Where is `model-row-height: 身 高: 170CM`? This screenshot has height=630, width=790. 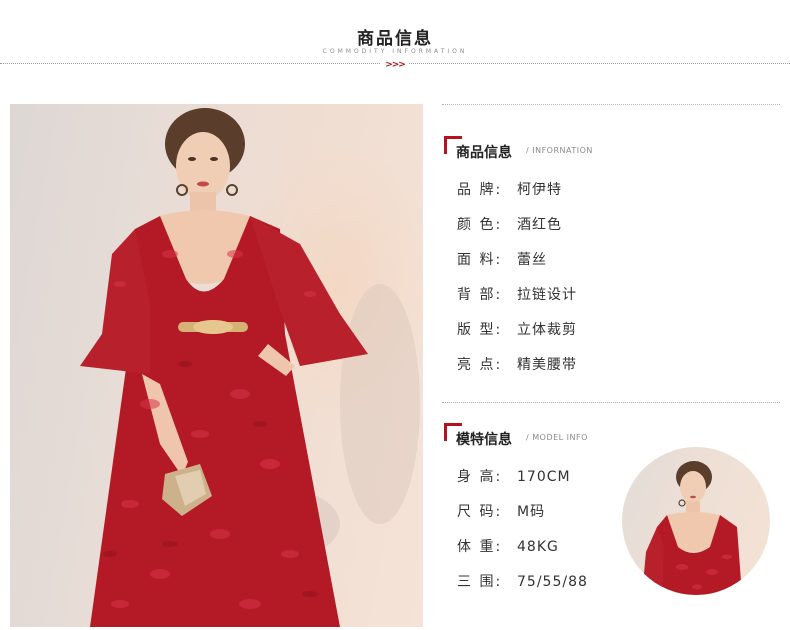 model-row-height: 身 高: 170CM is located at coordinates (514, 477).